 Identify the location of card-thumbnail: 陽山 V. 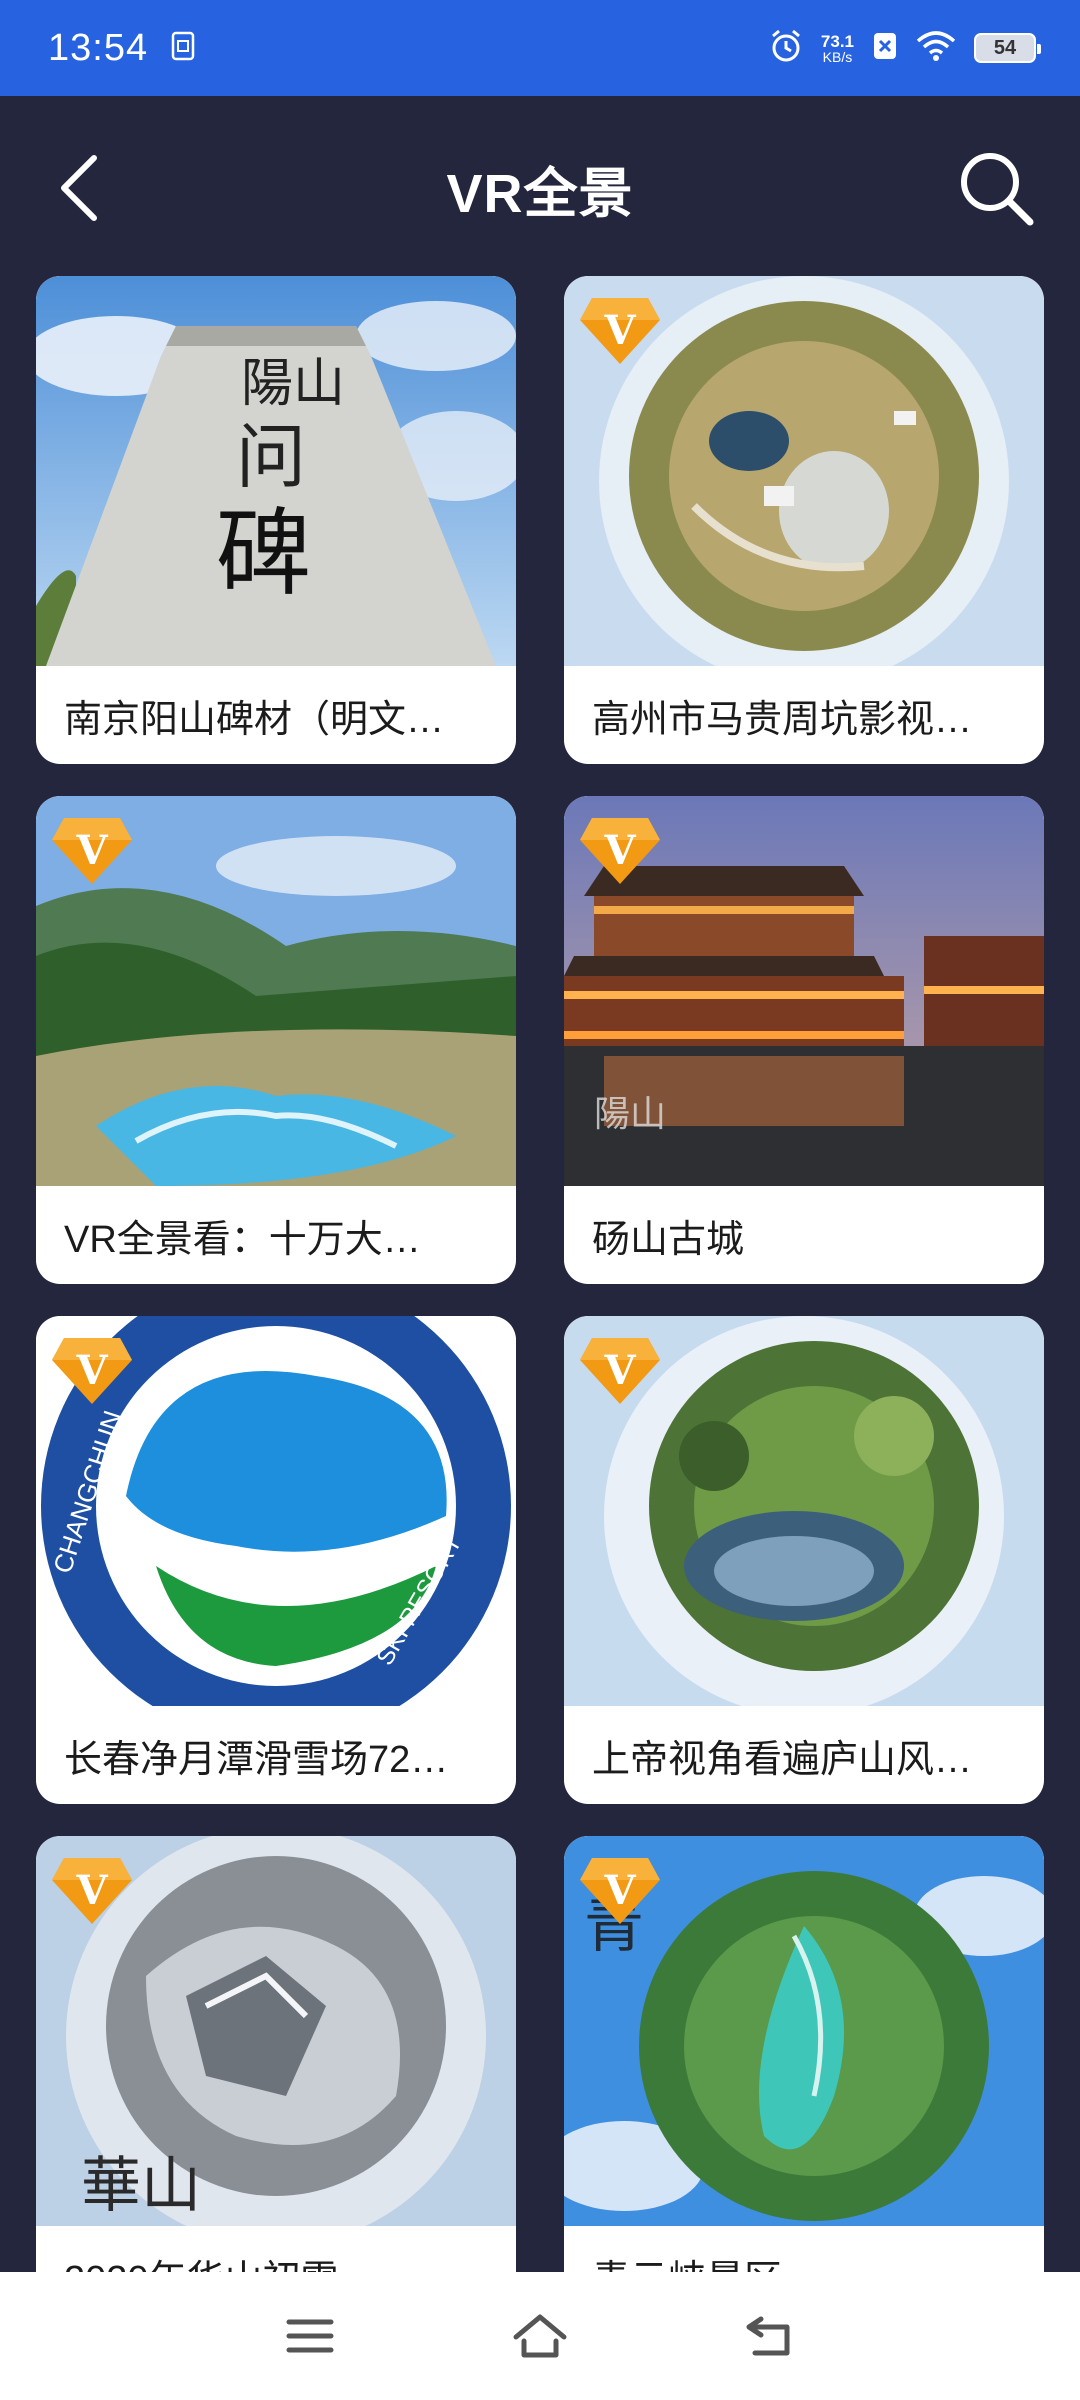
(804, 991).